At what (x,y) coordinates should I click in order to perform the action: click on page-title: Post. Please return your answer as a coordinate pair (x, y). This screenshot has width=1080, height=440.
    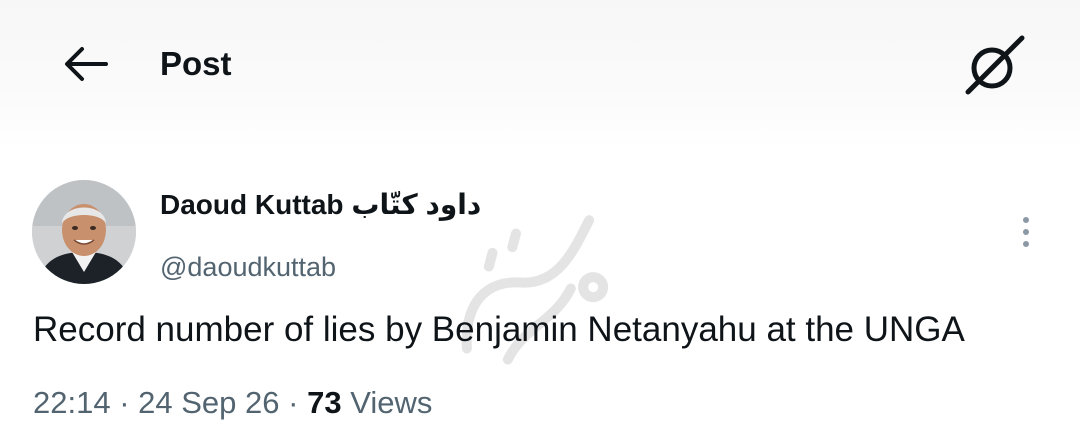
    Looking at the image, I should click on (196, 63).